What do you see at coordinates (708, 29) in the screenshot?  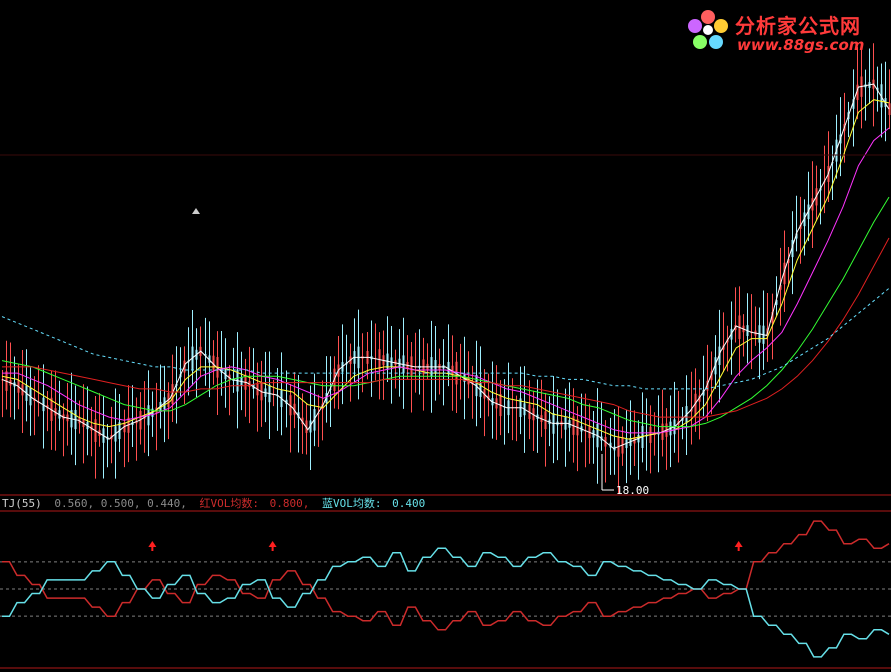 I see `flower-logo-icon` at bounding box center [708, 29].